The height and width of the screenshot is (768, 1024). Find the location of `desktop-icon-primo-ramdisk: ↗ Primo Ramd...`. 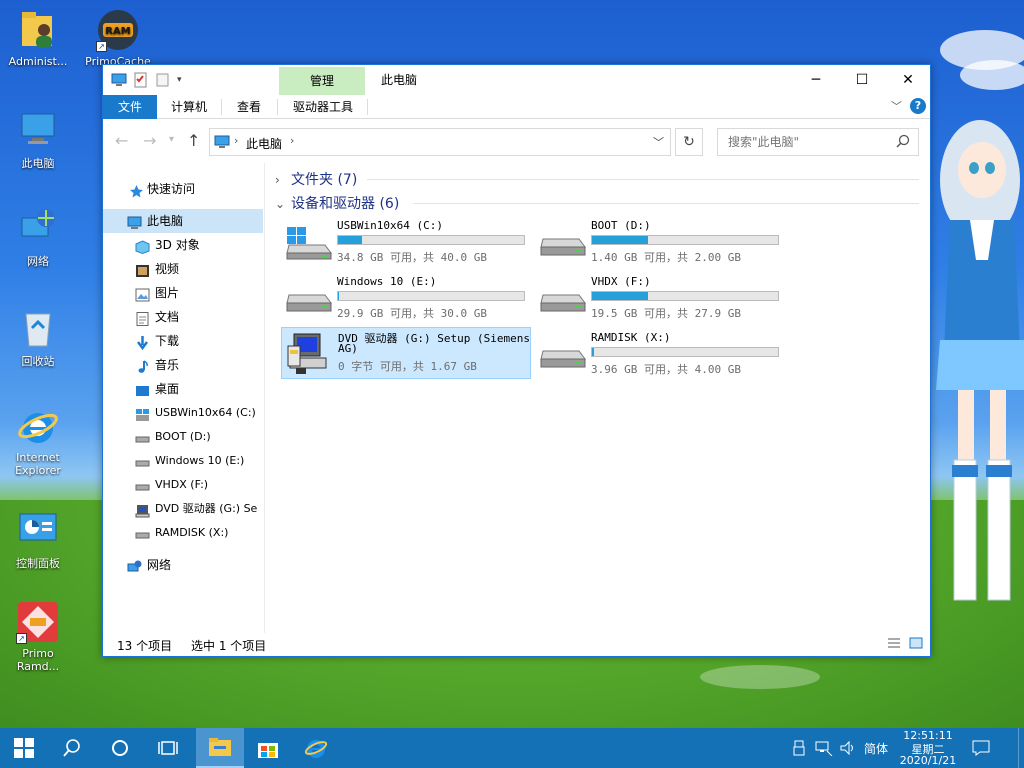

desktop-icon-primo-ramdisk: ↗ Primo Ramd... is located at coordinates (38, 636).